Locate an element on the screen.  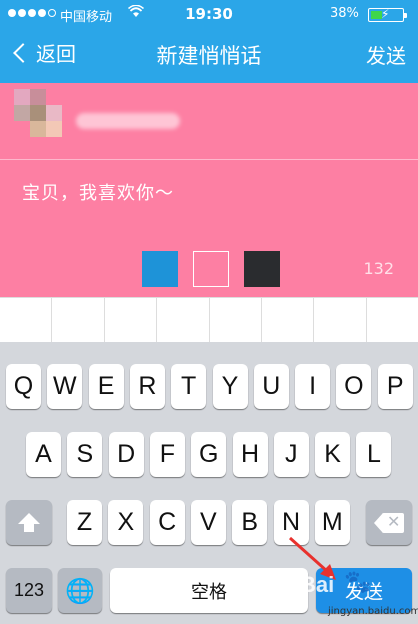
key-v: V is located at coordinates (208, 522).